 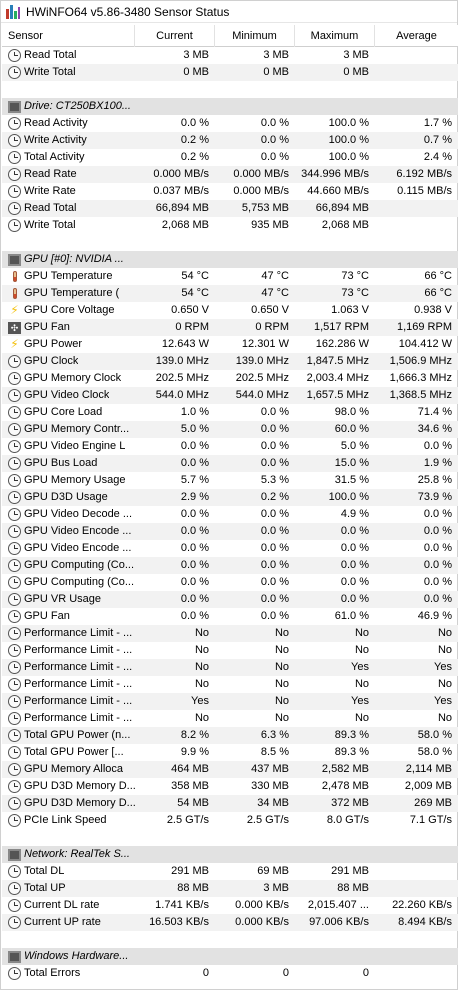 What do you see at coordinates (230, 667) in the screenshot?
I see `sensor-row: Performance Limit - ... No No Yes Yes` at bounding box center [230, 667].